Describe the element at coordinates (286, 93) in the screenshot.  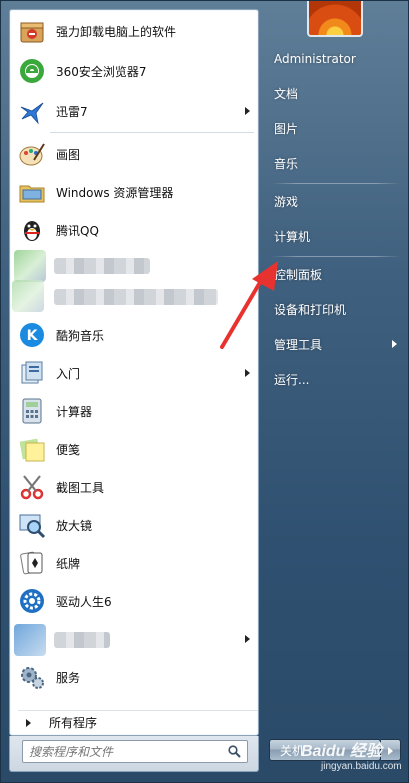
I see `right-item-label: 文档` at that location.